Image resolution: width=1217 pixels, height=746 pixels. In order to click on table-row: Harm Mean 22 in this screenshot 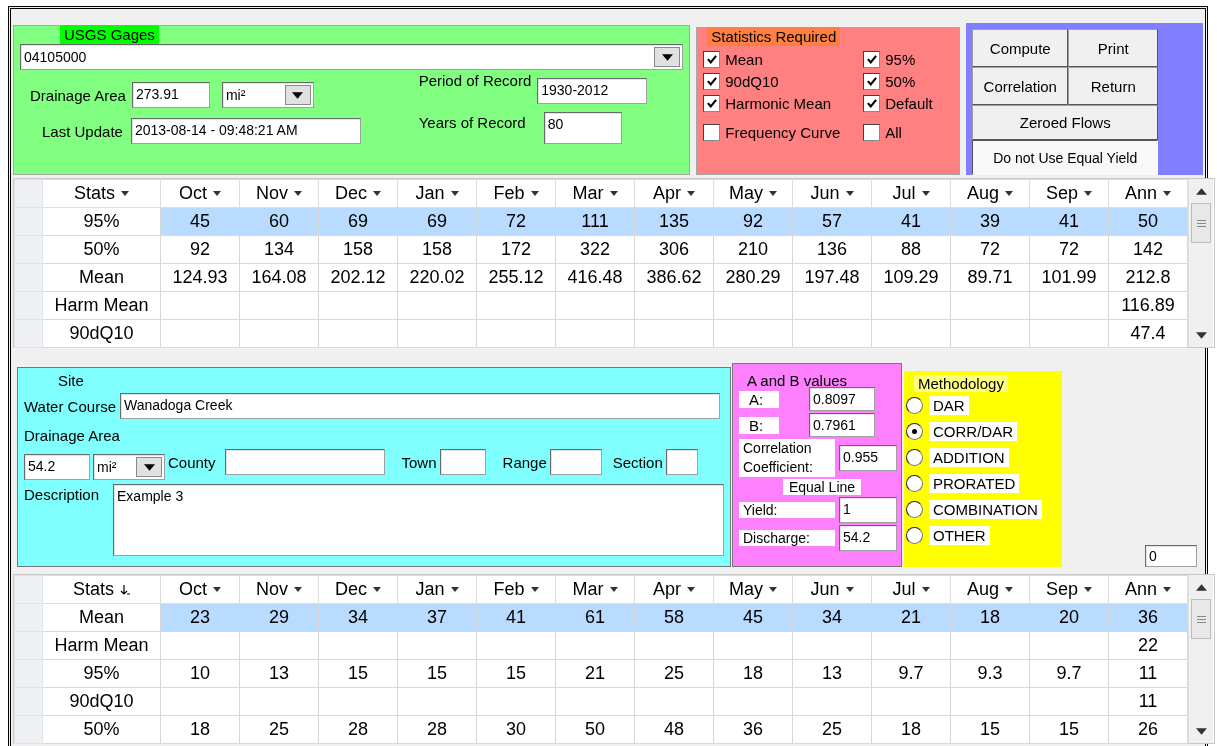, I will do `click(601, 645)`.